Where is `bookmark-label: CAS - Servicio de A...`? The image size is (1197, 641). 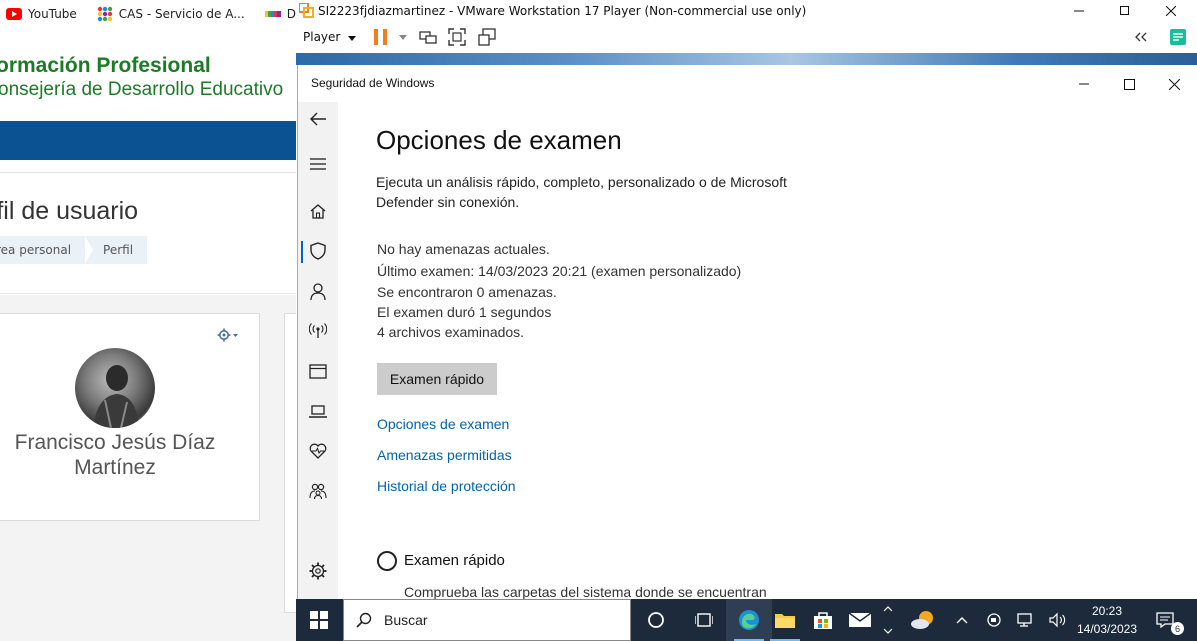 bookmark-label: CAS - Servicio de A... is located at coordinates (181, 14).